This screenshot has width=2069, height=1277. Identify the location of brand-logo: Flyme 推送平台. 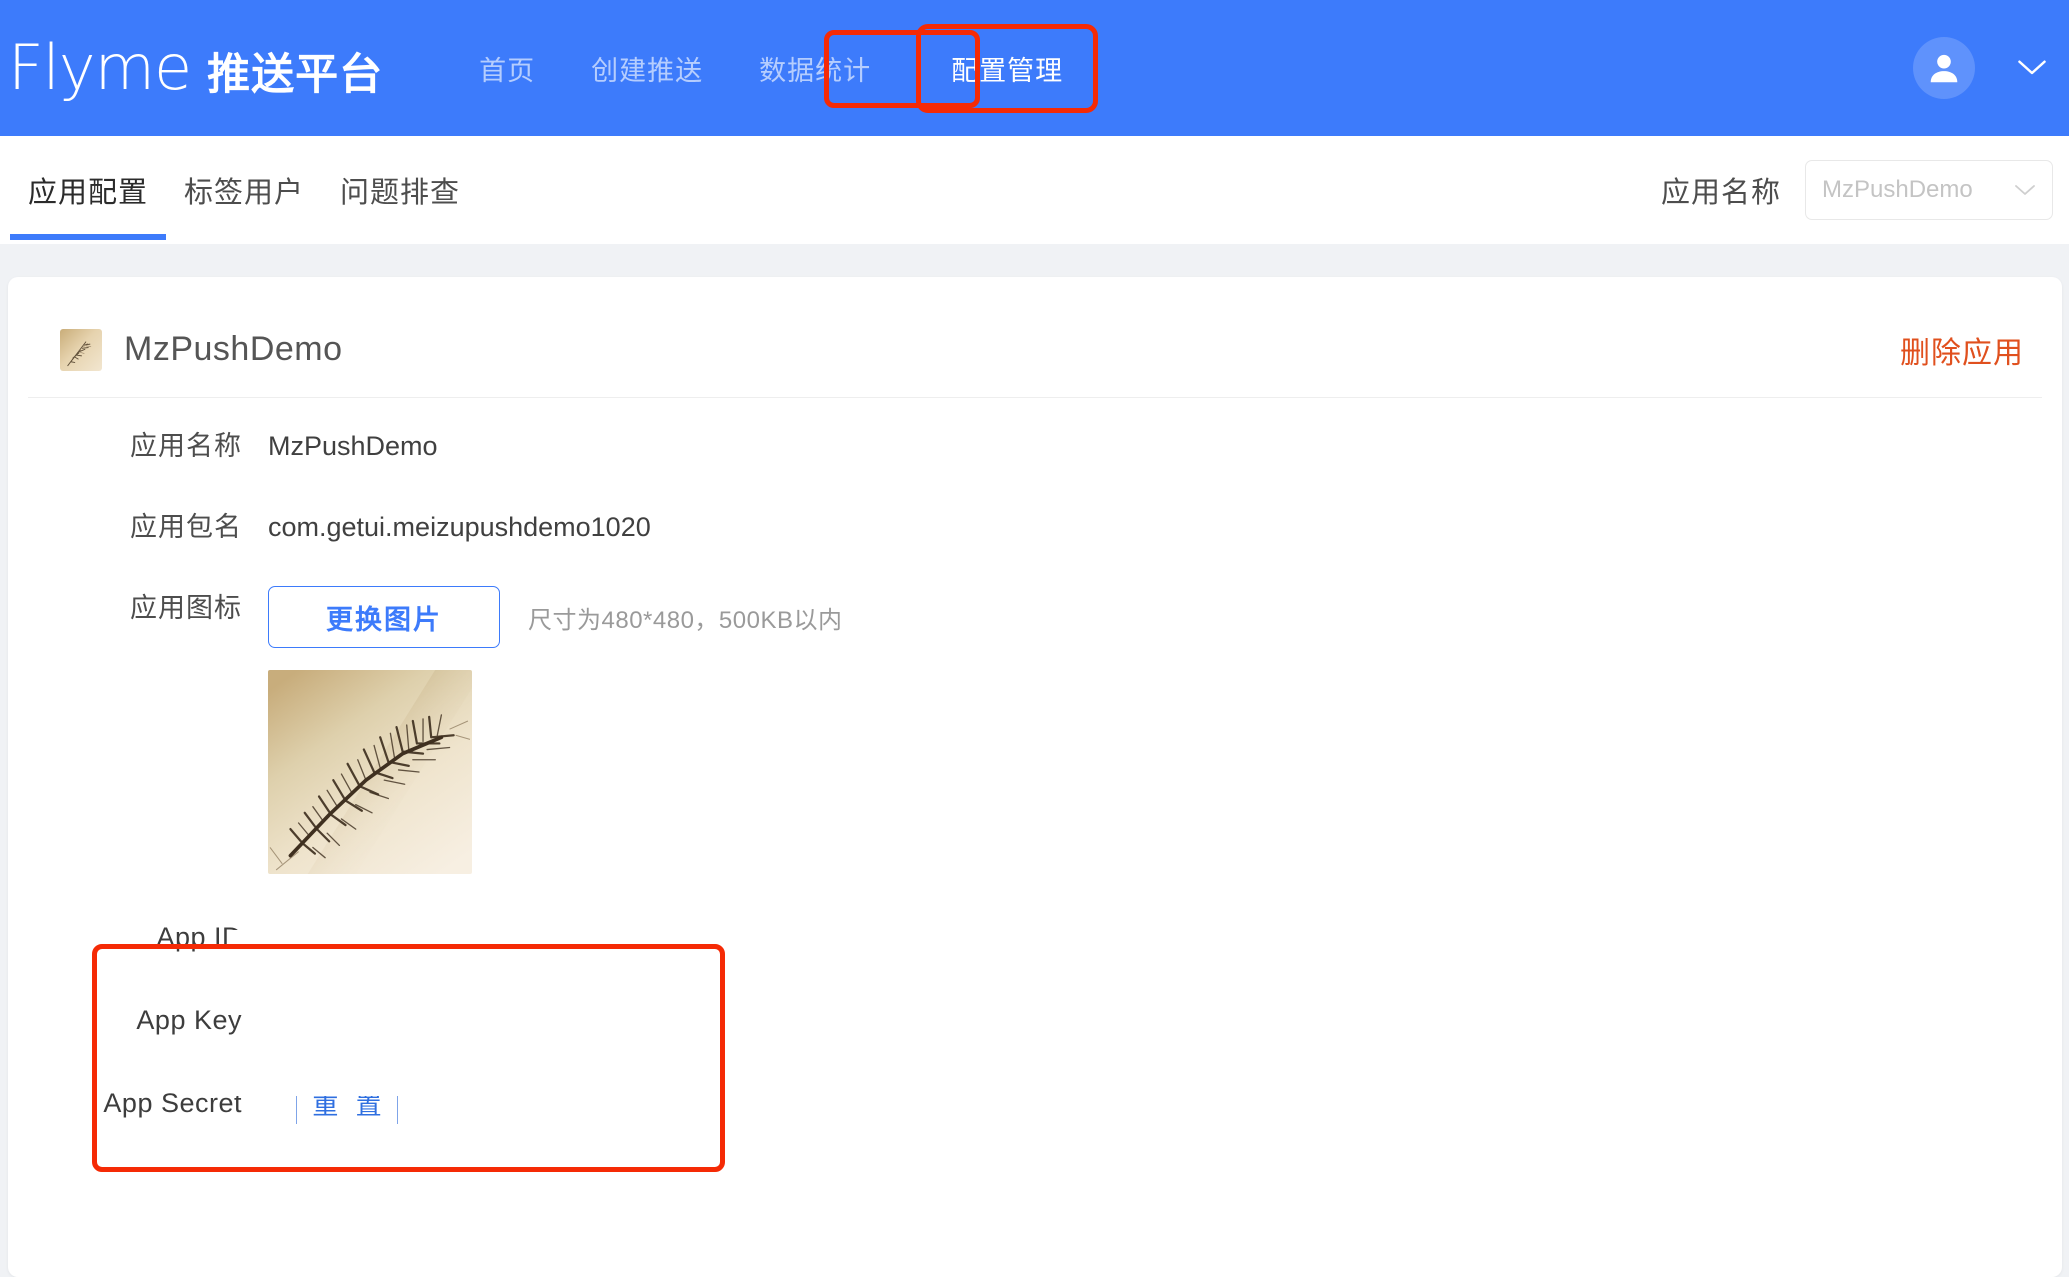
(195, 68).